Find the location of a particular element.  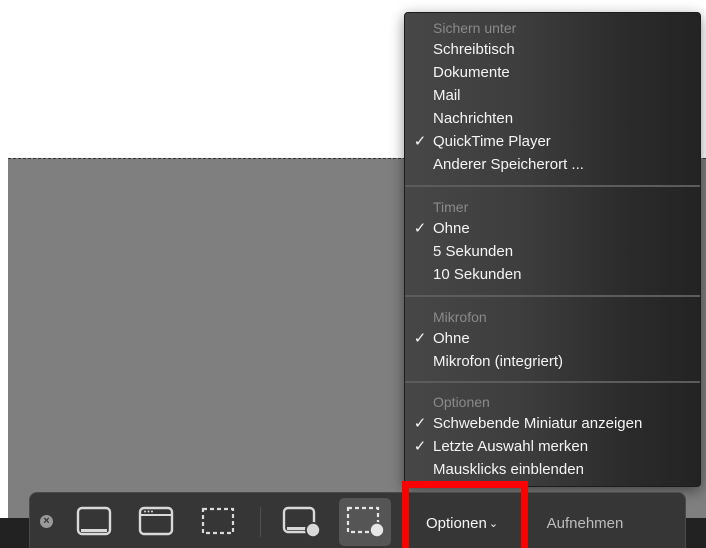

menu-header-microphone: Mikrofon is located at coordinates (460, 317).